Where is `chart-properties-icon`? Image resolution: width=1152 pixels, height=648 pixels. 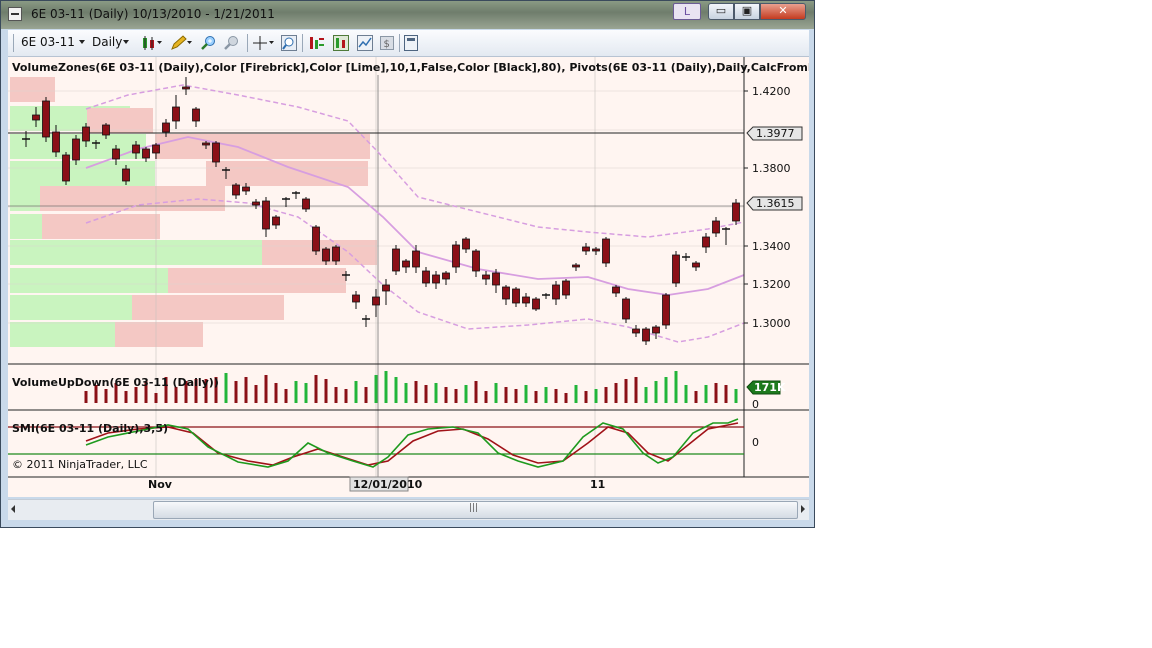
chart-properties-icon is located at coordinates (365, 43).